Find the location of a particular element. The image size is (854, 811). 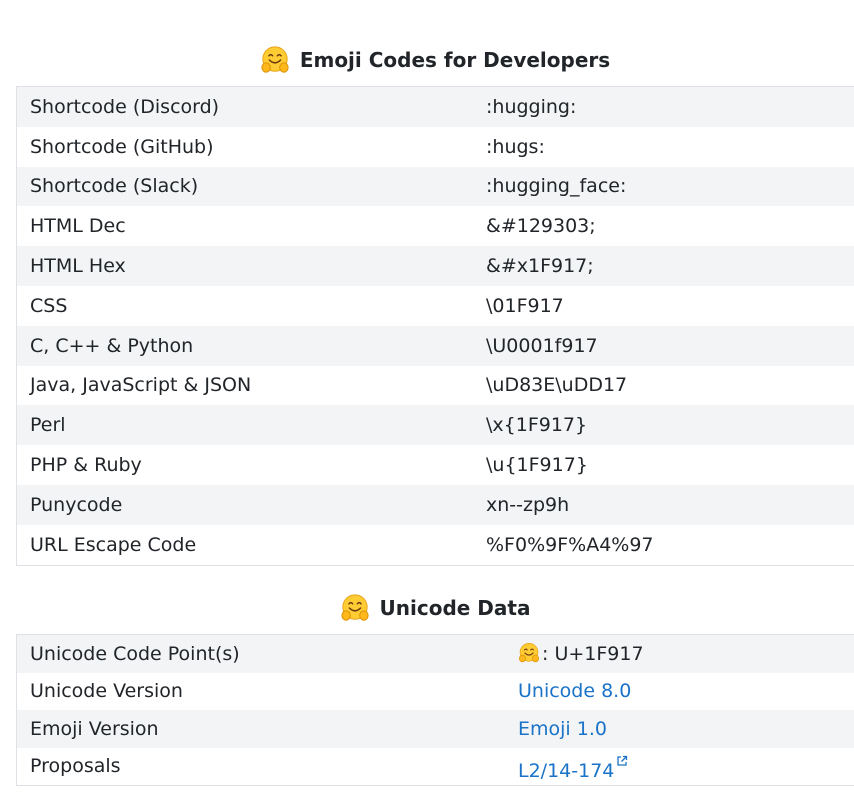

table-row: Shortcode (GitHub):hugs: is located at coordinates (435, 146).